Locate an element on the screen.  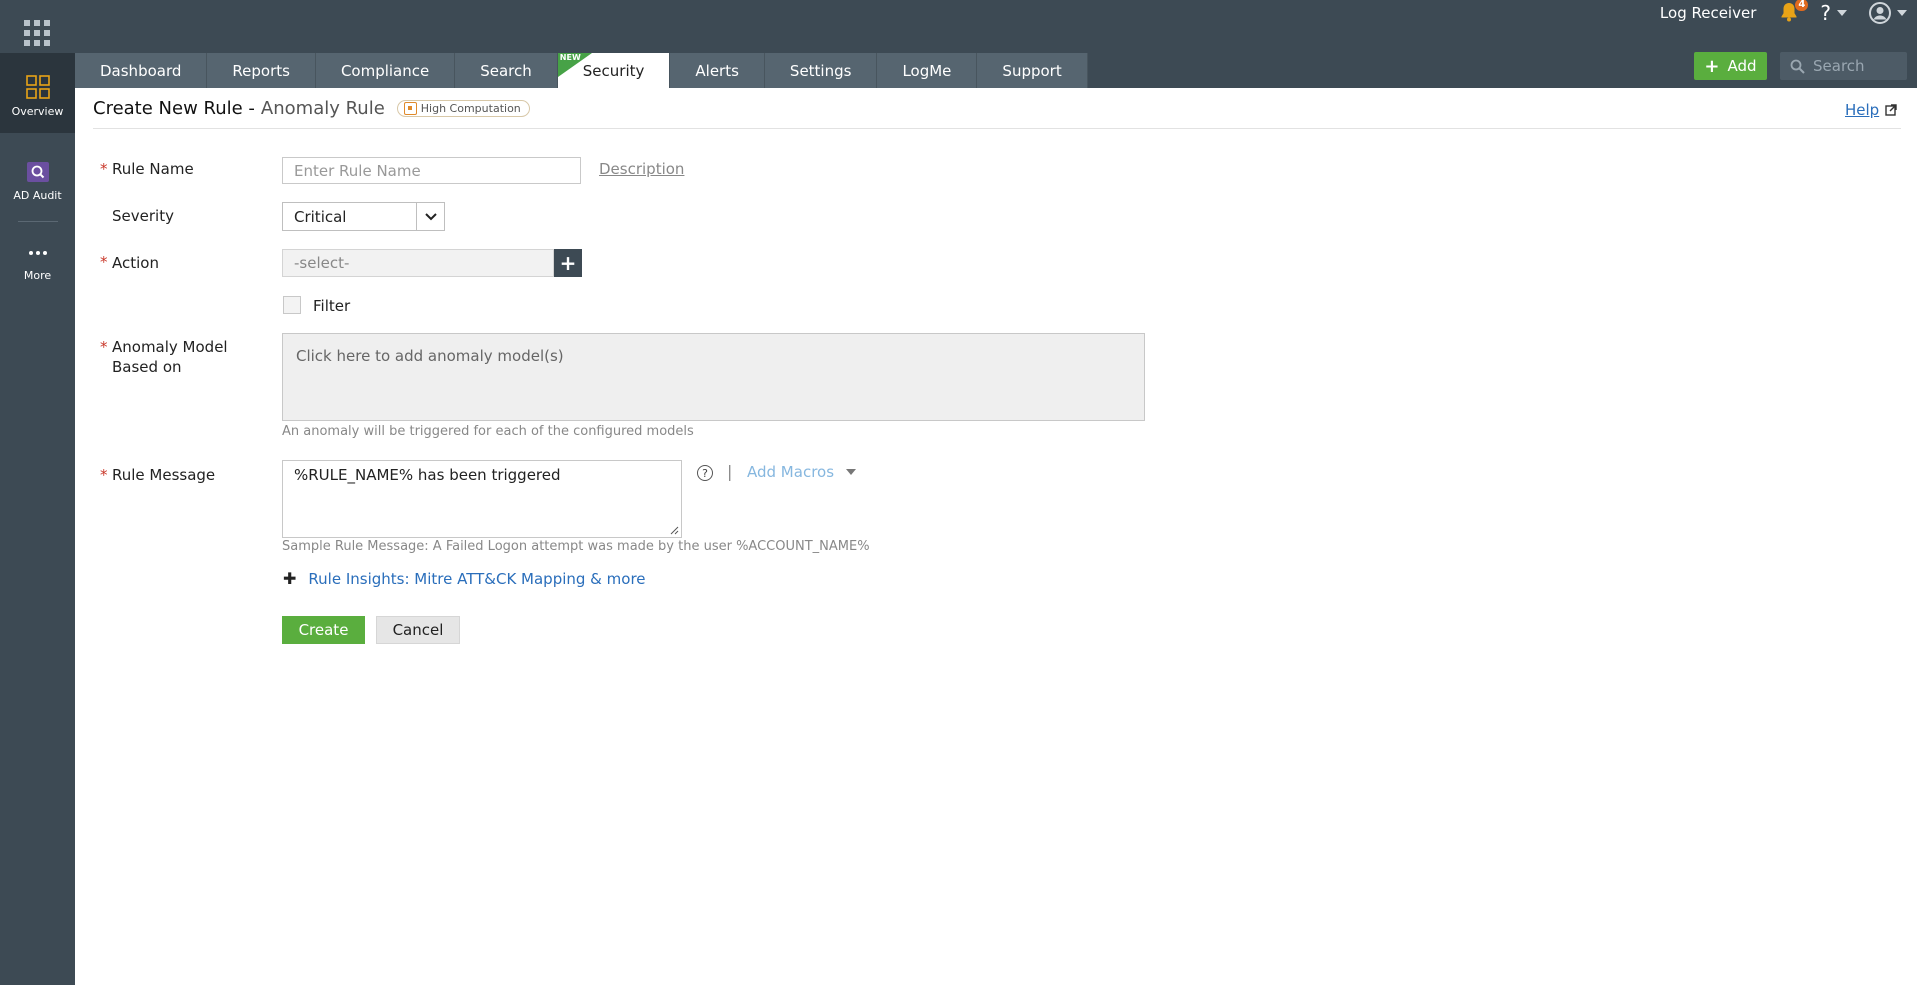
notification-count-badge: 4 is located at coordinates (1802, 5).